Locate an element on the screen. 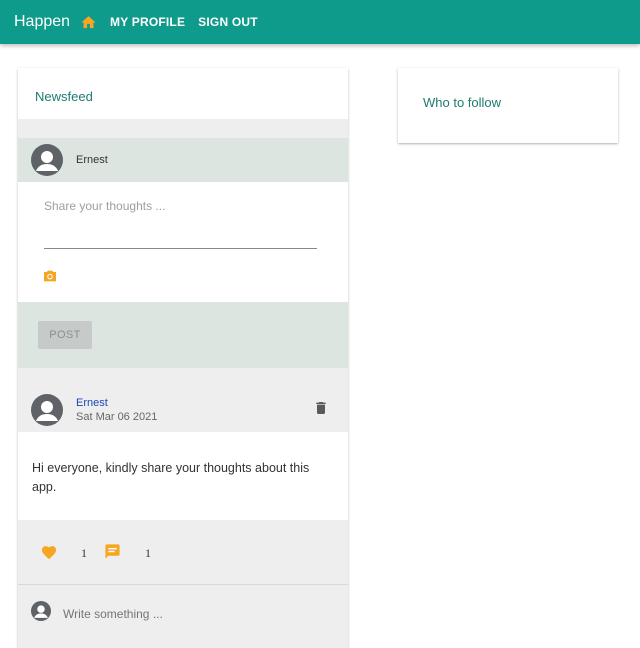 The image size is (640, 648). like-count: 1 is located at coordinates (84, 553).